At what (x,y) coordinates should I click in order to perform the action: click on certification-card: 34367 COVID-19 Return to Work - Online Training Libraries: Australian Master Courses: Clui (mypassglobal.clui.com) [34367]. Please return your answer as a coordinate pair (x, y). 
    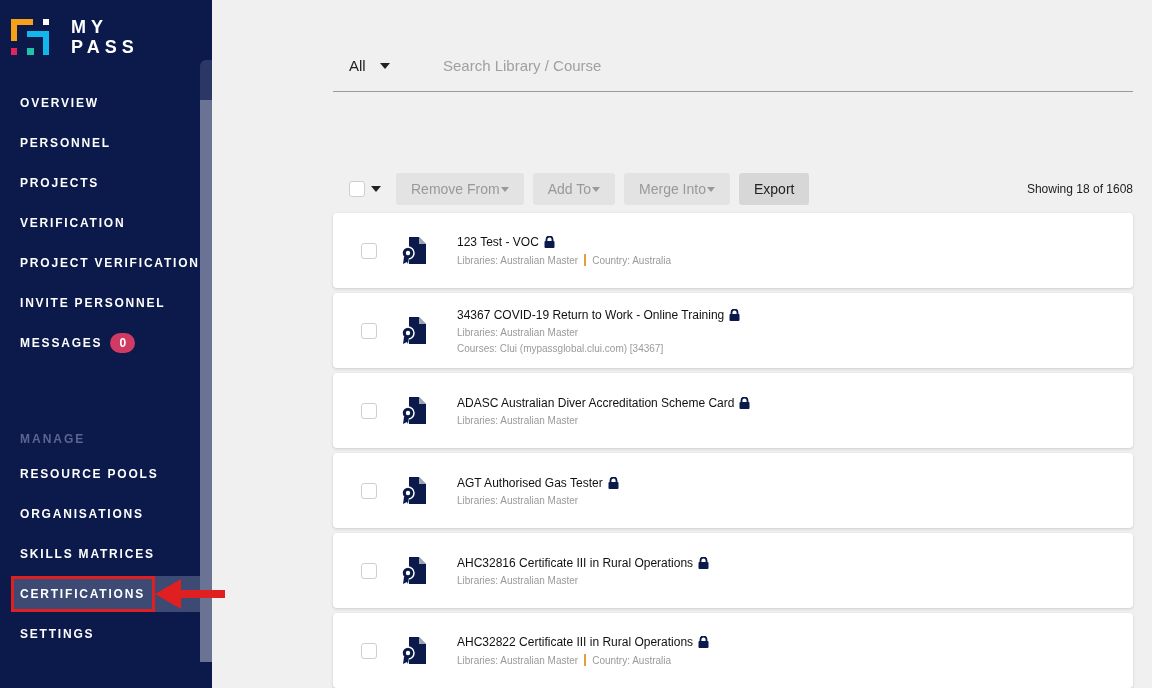
    Looking at the image, I should click on (733, 330).